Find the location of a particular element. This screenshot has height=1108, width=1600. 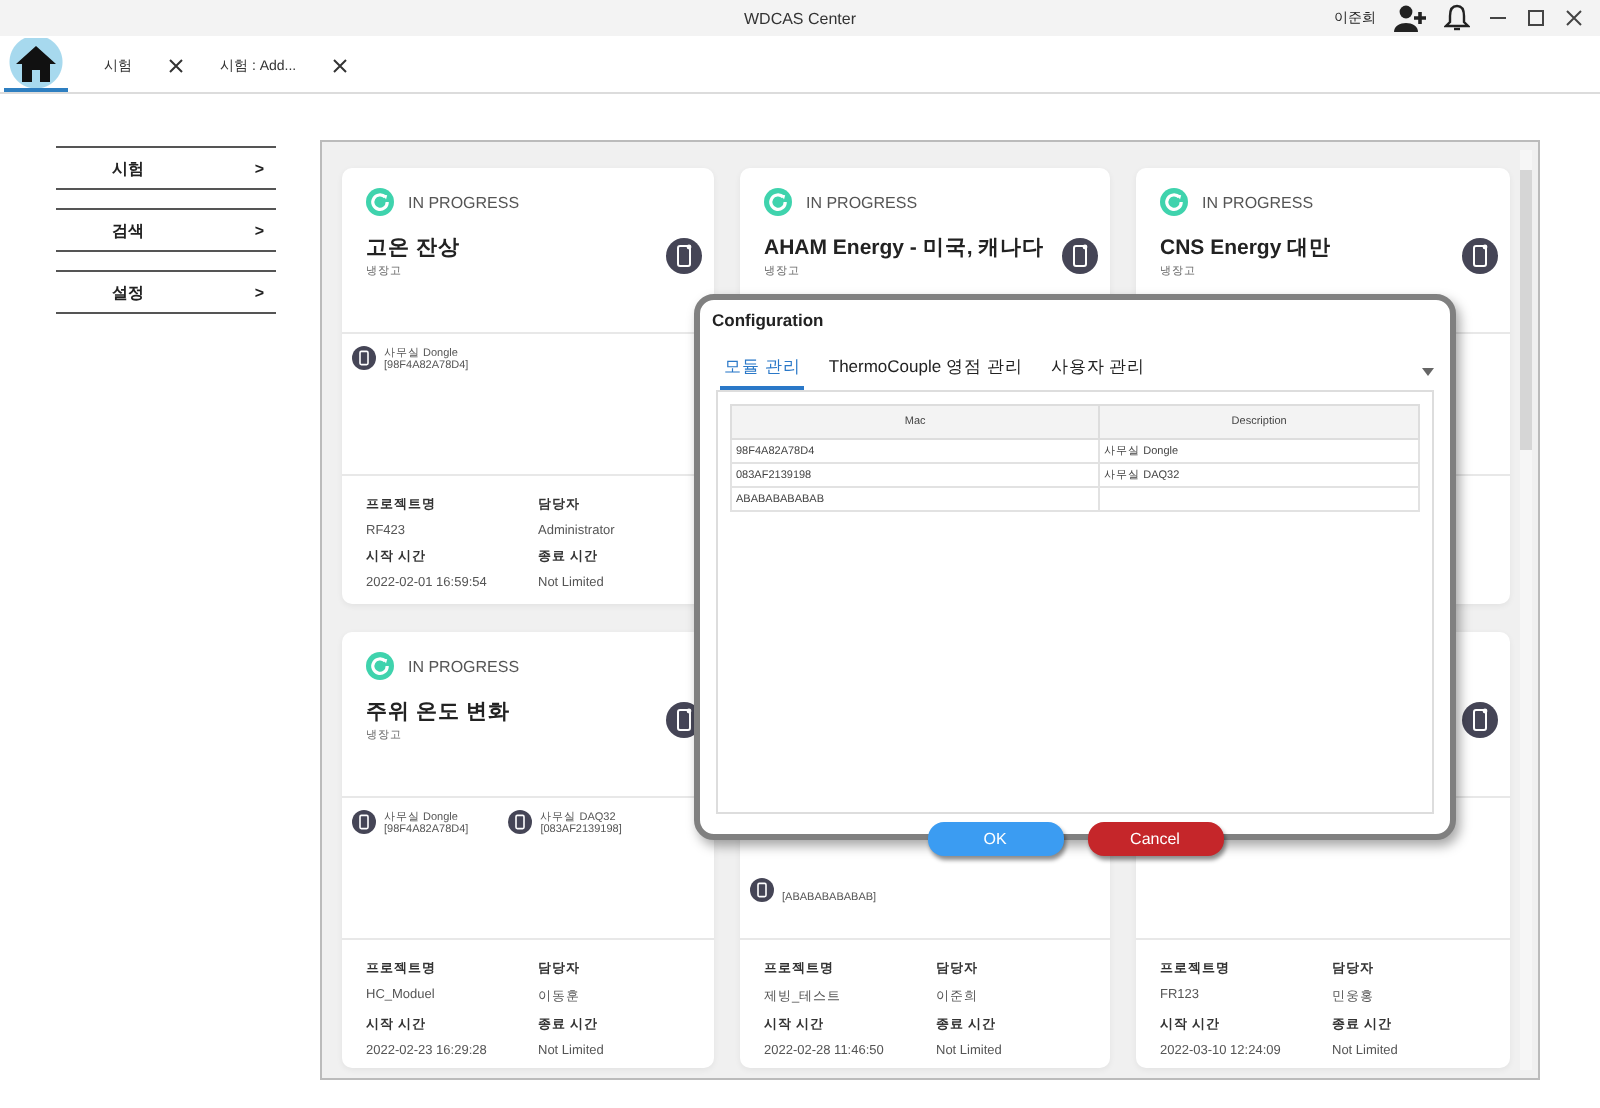

sidebar-item: 시험 > is located at coordinates (166, 168).